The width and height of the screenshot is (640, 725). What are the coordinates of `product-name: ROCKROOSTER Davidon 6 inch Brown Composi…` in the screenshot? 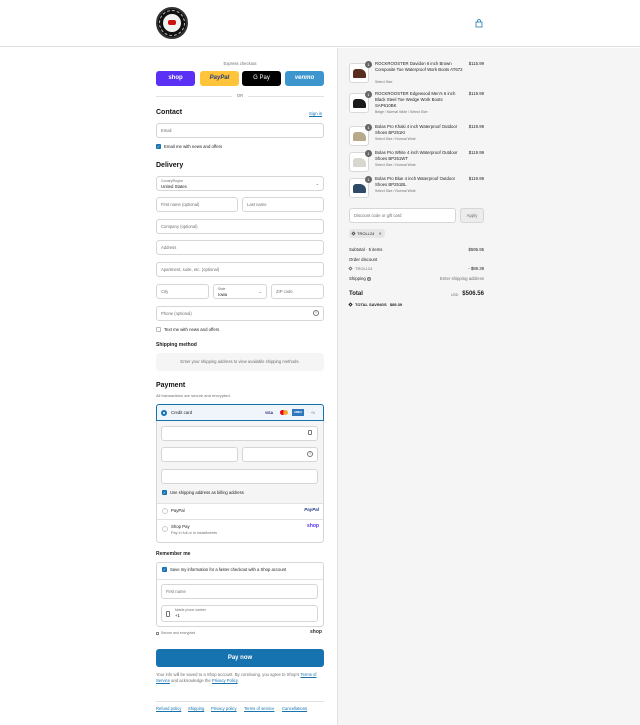 It's located at (419, 66).